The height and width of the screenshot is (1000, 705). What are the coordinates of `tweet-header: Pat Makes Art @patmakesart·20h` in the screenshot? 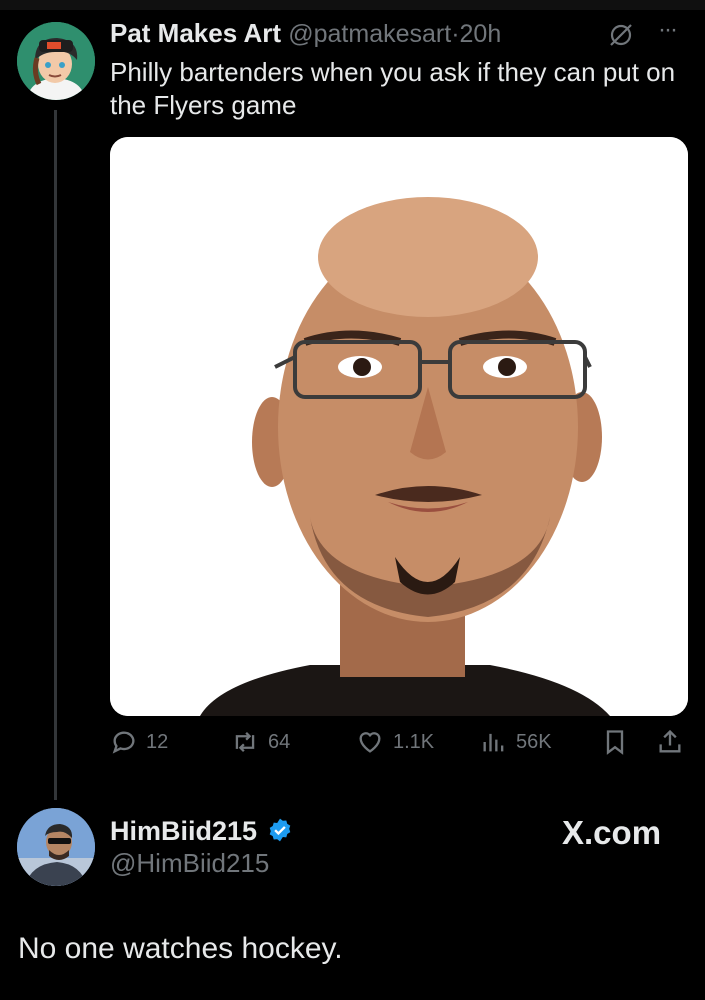 It's located at (305, 33).